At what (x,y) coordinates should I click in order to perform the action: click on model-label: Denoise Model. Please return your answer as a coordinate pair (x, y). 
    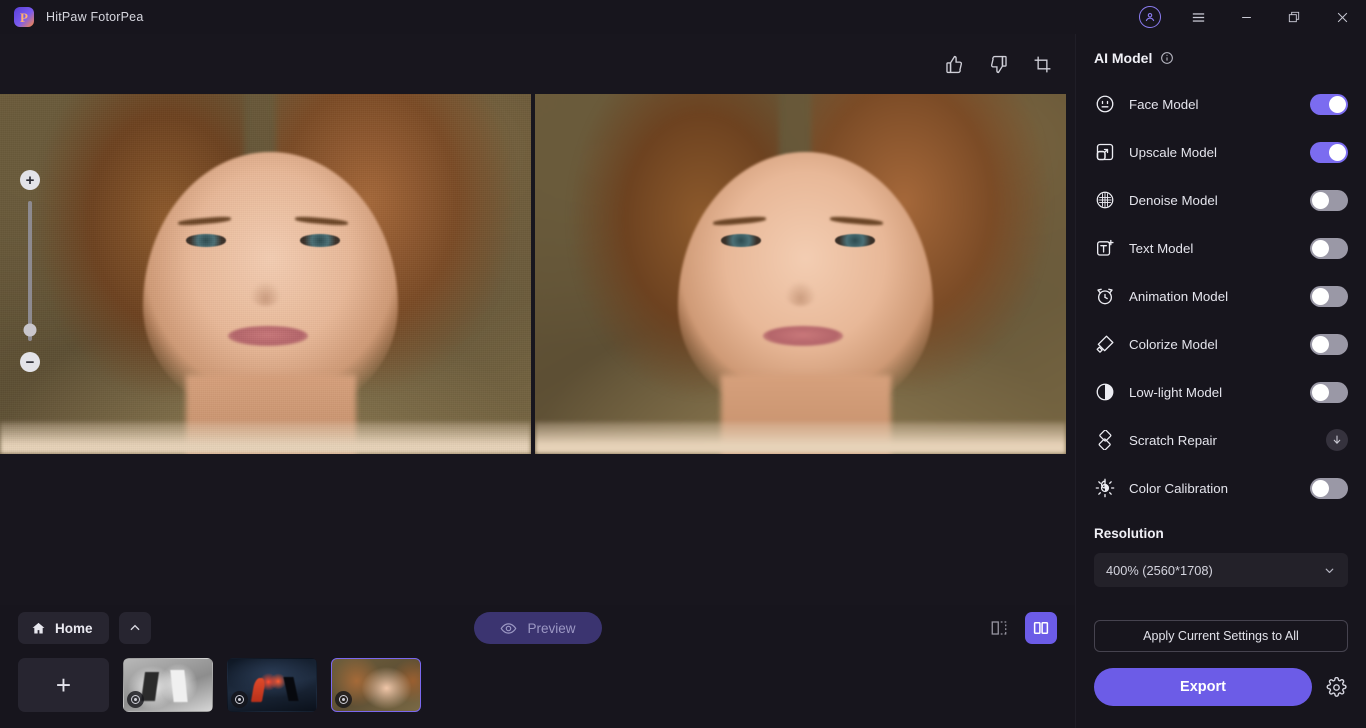
    Looking at the image, I should click on (1173, 200).